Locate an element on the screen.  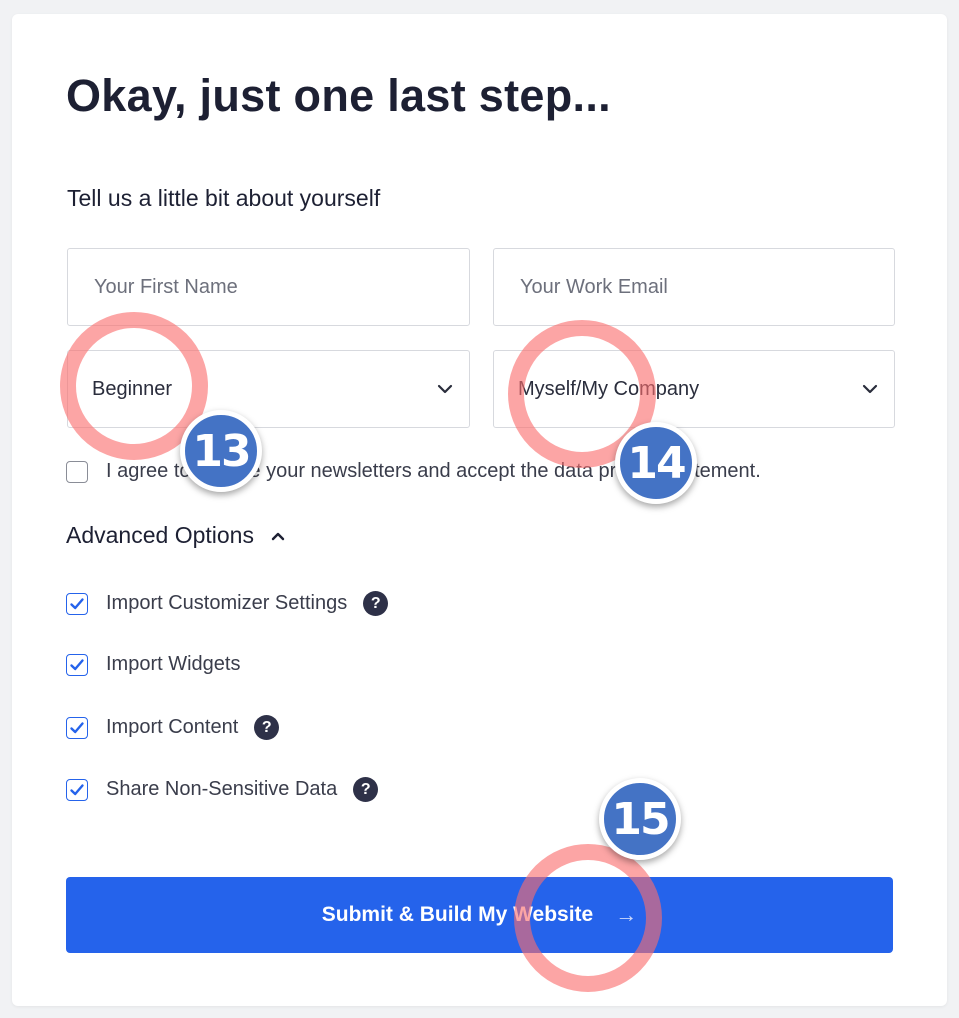
work-email-input is located at coordinates (706, 287).